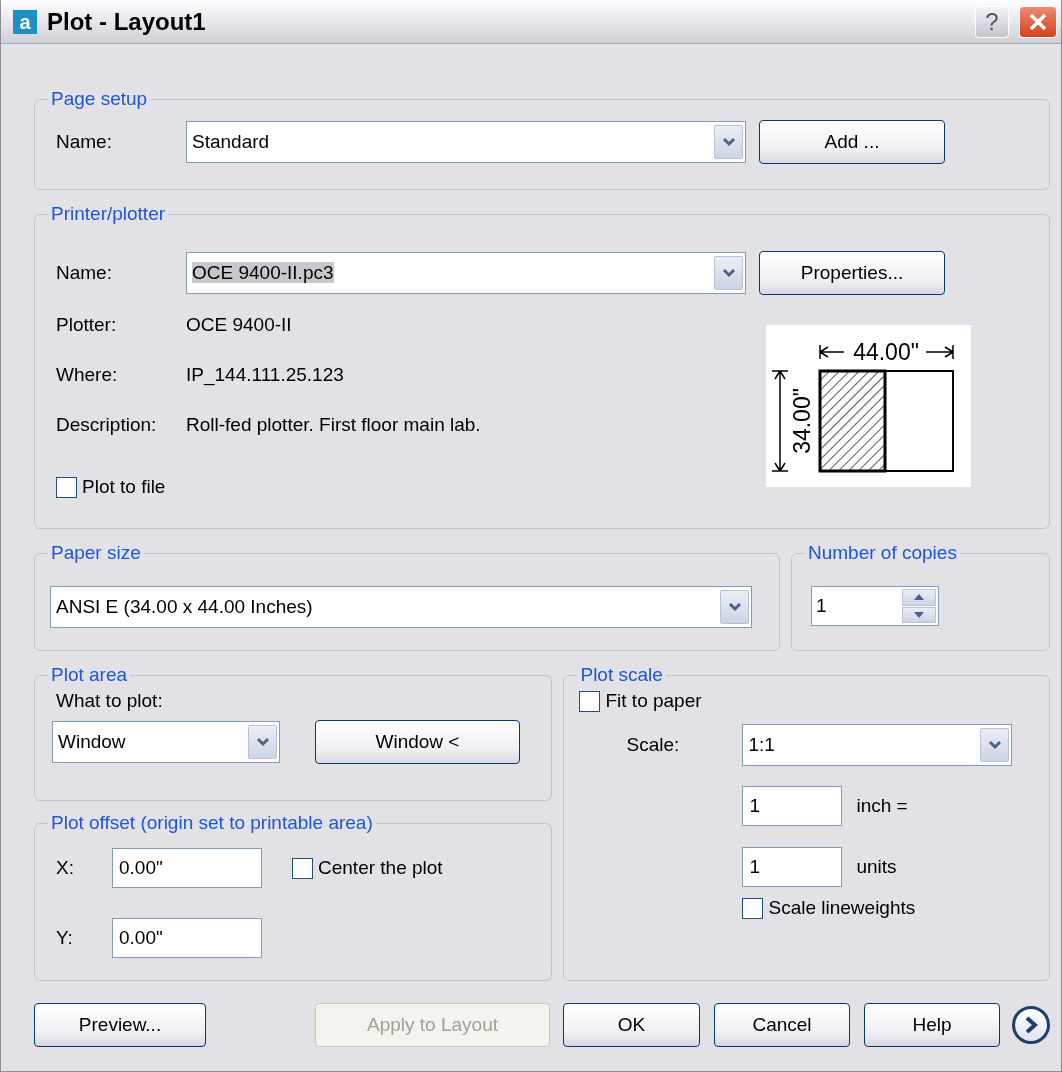 This screenshot has width=1062, height=1072. What do you see at coordinates (653, 745) in the screenshot?
I see `field-label: Scale:` at bounding box center [653, 745].